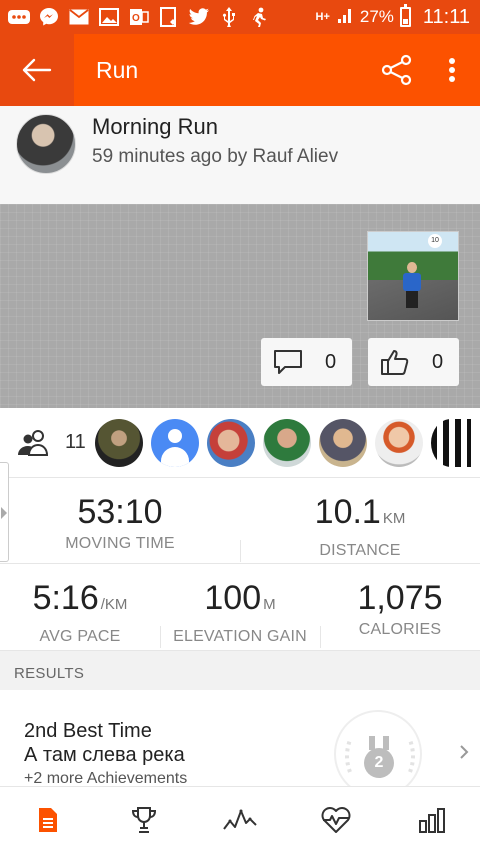 Image resolution: width=480 pixels, height=853 pixels. I want to click on comment-icon, so click(288, 362).